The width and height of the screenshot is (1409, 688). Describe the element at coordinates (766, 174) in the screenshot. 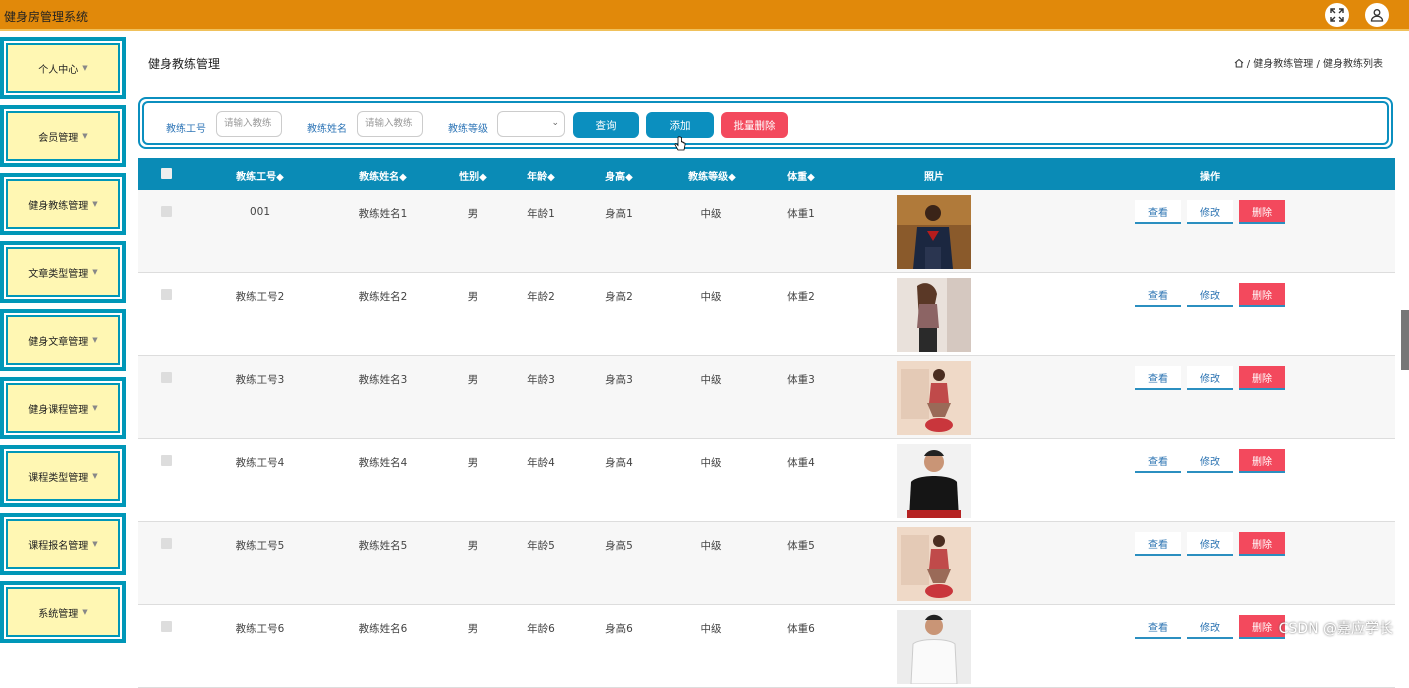

I see `table-header: 教练工号◆ 教练姓名◆ 性别◆ 年龄◆ 身高◆ 教练等级◆ 体重◆ 照片 操作` at that location.